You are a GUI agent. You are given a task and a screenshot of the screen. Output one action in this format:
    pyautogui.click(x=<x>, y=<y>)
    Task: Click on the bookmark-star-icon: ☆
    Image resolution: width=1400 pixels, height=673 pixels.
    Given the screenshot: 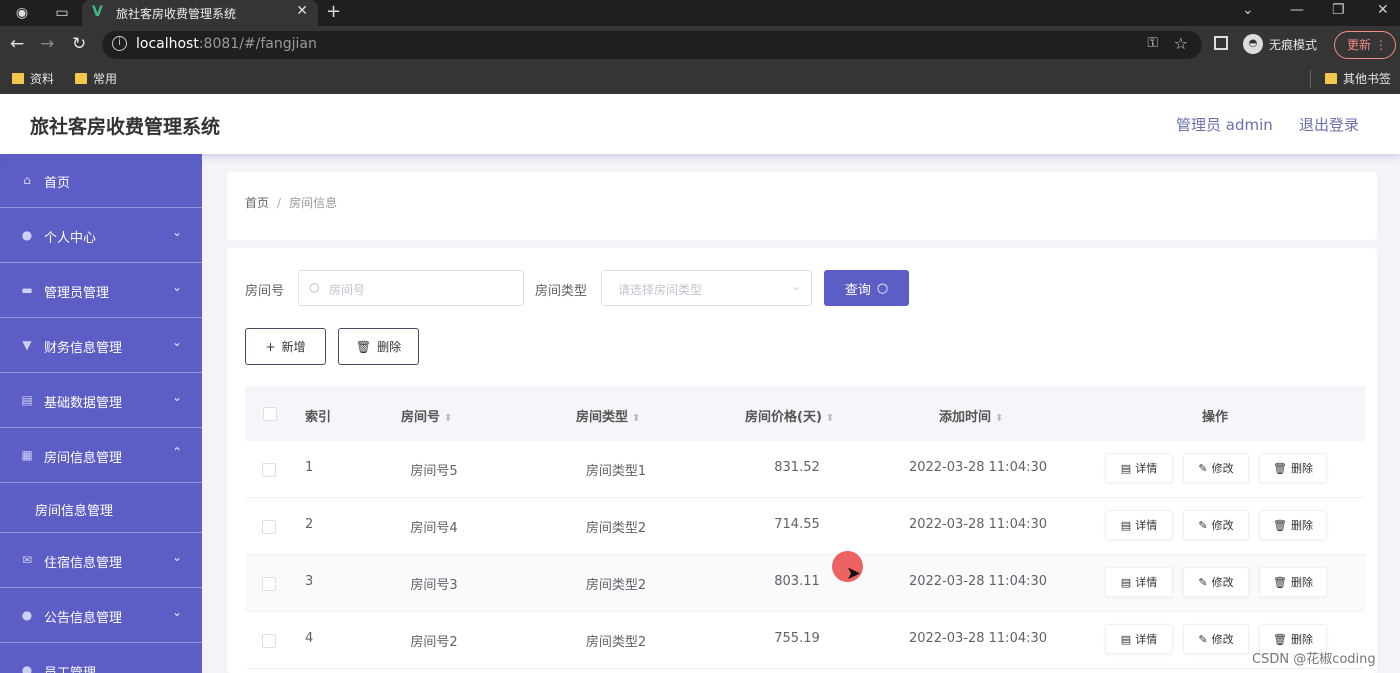 What is the action you would take?
    pyautogui.click(x=1181, y=43)
    